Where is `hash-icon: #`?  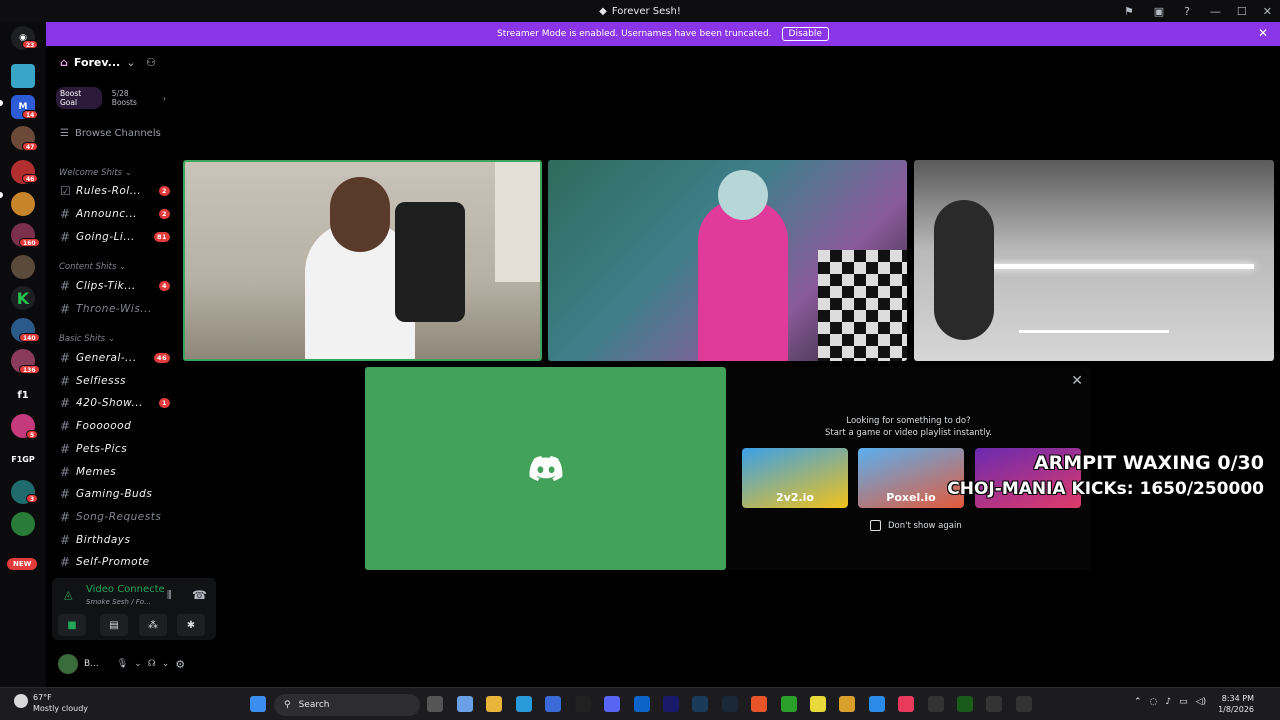 hash-icon: # is located at coordinates (65, 426).